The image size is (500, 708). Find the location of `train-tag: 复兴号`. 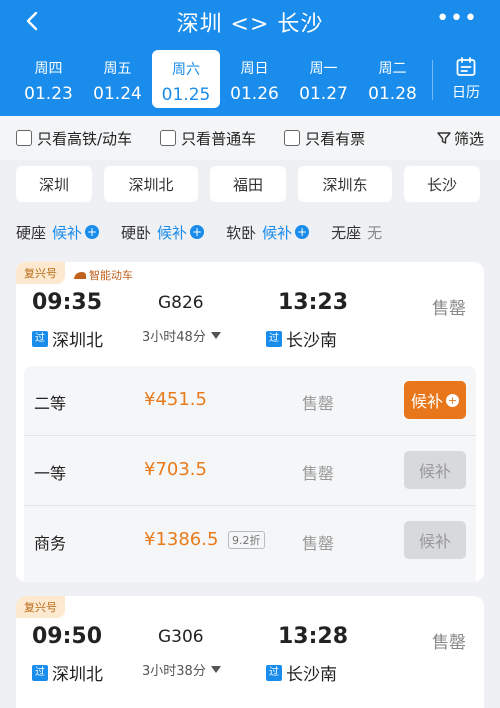

train-tag: 复兴号 is located at coordinates (40, 607).